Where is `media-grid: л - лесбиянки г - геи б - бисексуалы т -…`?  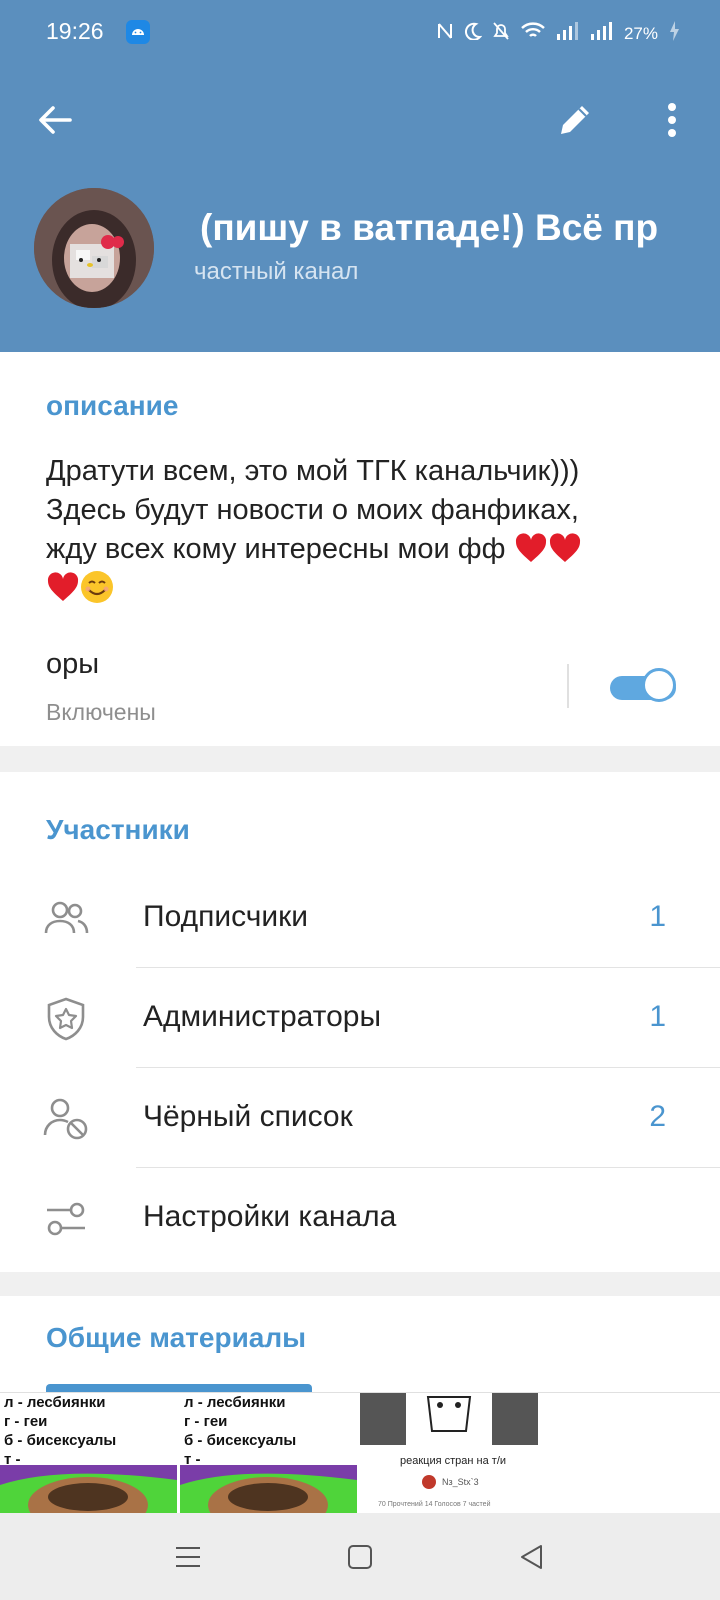
media-grid: л - лесбиянки г - геи б - бисексуалы т -… is located at coordinates (360, 1453).